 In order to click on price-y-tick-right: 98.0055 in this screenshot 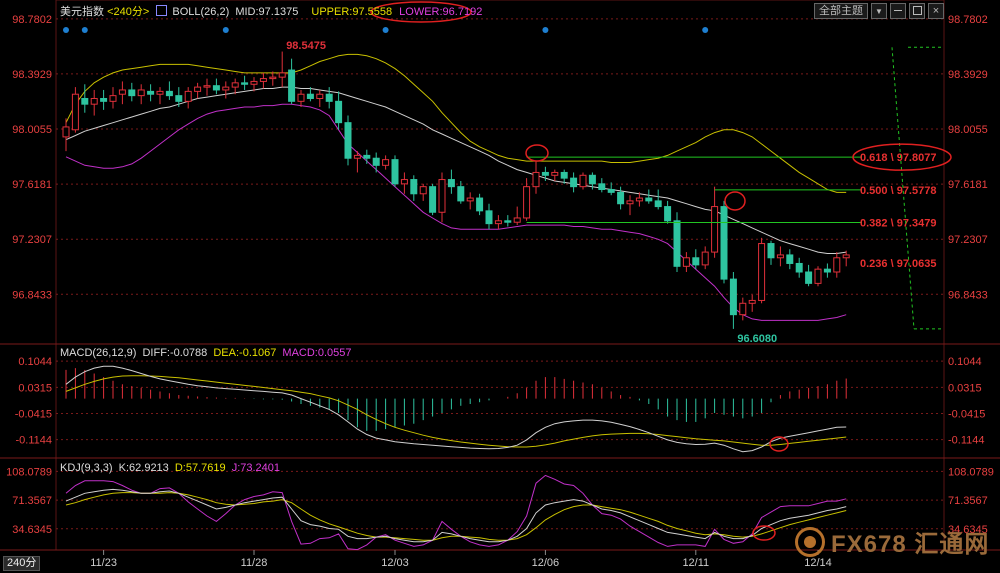, I will do `click(968, 130)`.